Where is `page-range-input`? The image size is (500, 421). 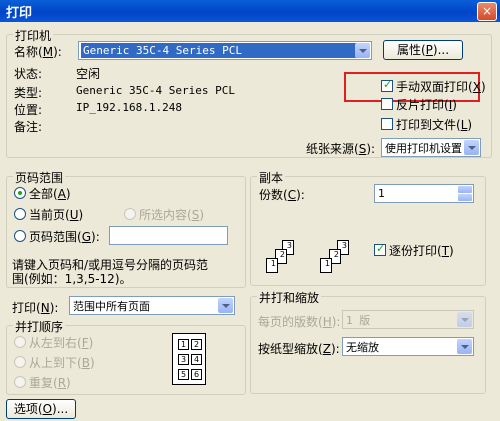 page-range-input is located at coordinates (168, 235).